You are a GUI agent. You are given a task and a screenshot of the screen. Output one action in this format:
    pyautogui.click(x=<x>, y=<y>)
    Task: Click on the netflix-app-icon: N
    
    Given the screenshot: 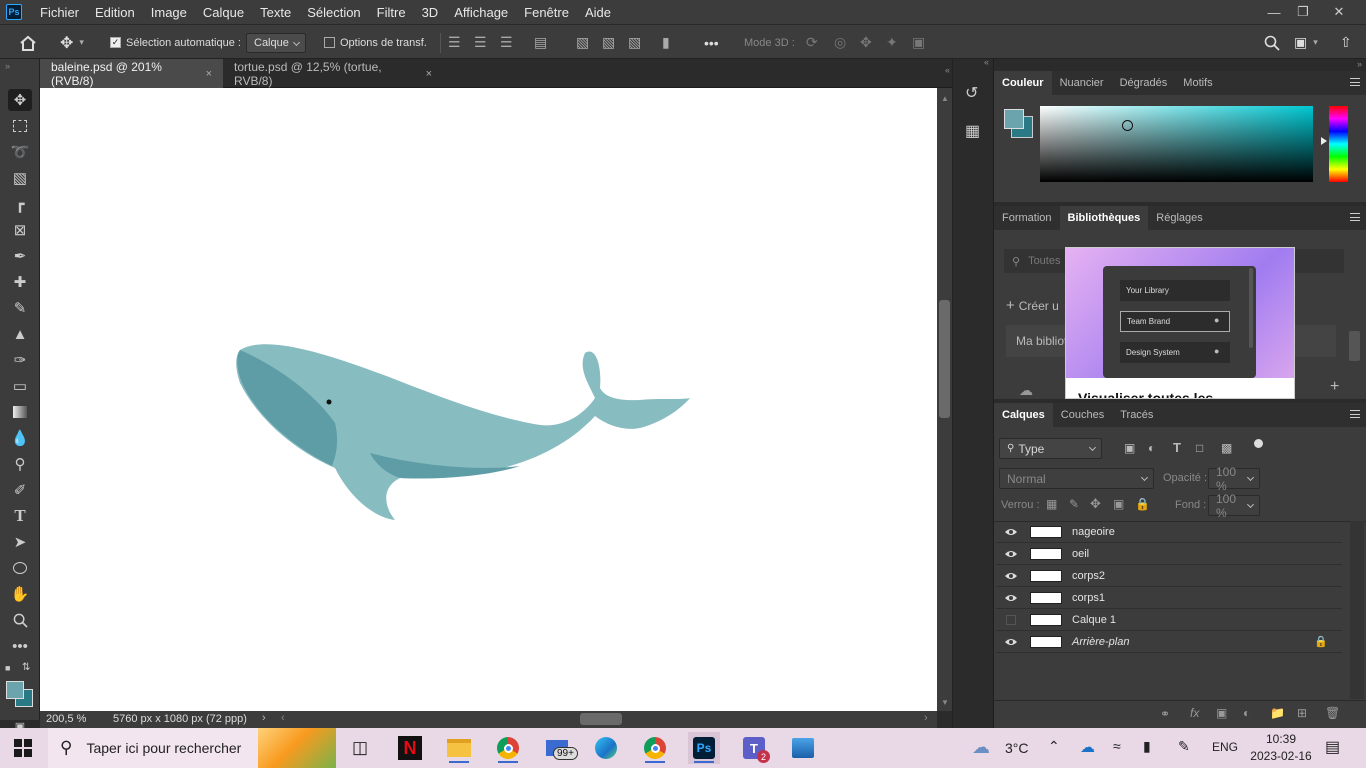 What is the action you would take?
    pyautogui.click(x=410, y=748)
    